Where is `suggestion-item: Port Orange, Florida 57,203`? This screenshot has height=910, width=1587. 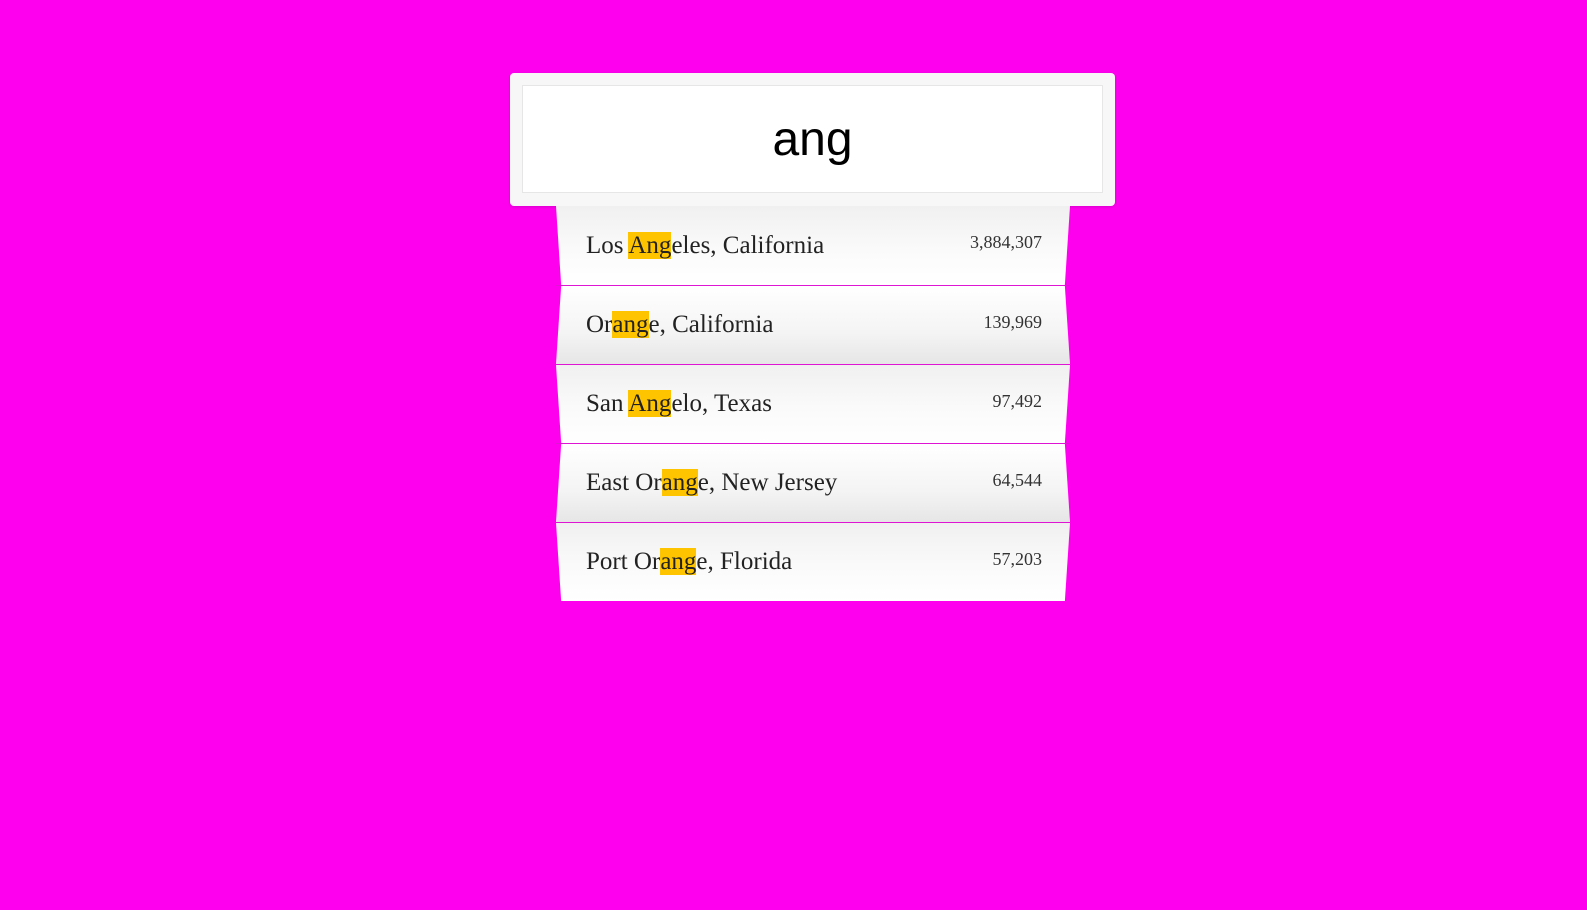
suggestion-item: Port Orange, Florida 57,203 is located at coordinates (813, 561).